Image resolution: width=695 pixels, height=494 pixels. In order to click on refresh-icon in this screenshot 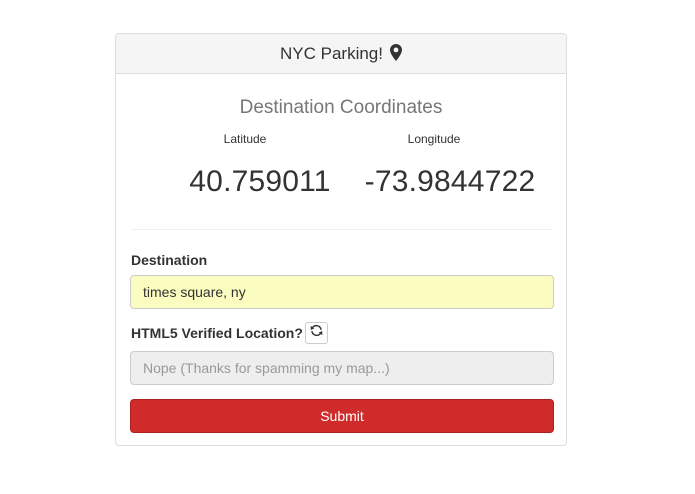, I will do `click(316, 333)`.